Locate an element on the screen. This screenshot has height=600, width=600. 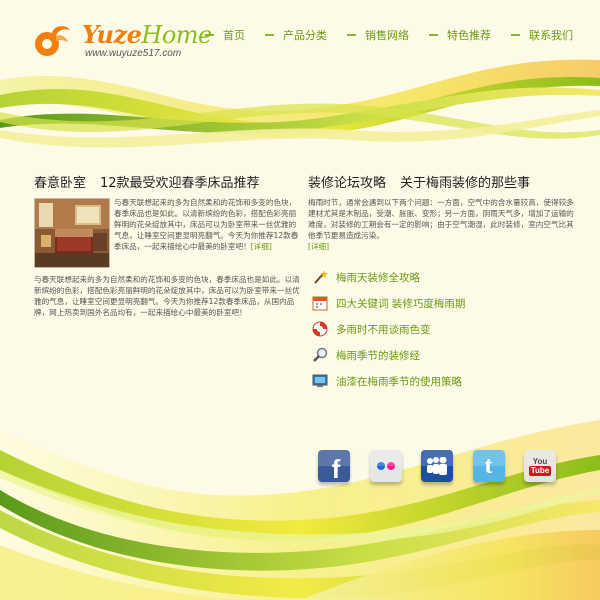
tip-link-text: 梅雨天装修全攻略 is located at coordinates (378, 277).